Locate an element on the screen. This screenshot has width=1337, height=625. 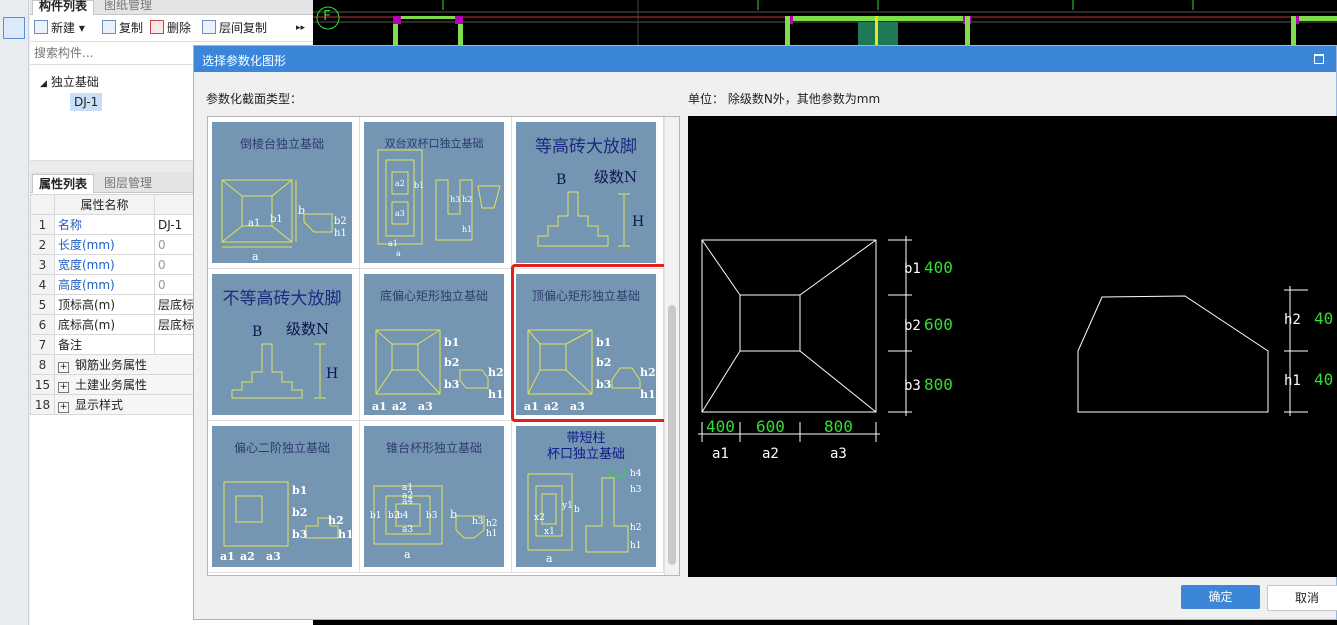
row-num: 18 is located at coordinates (42, 404).